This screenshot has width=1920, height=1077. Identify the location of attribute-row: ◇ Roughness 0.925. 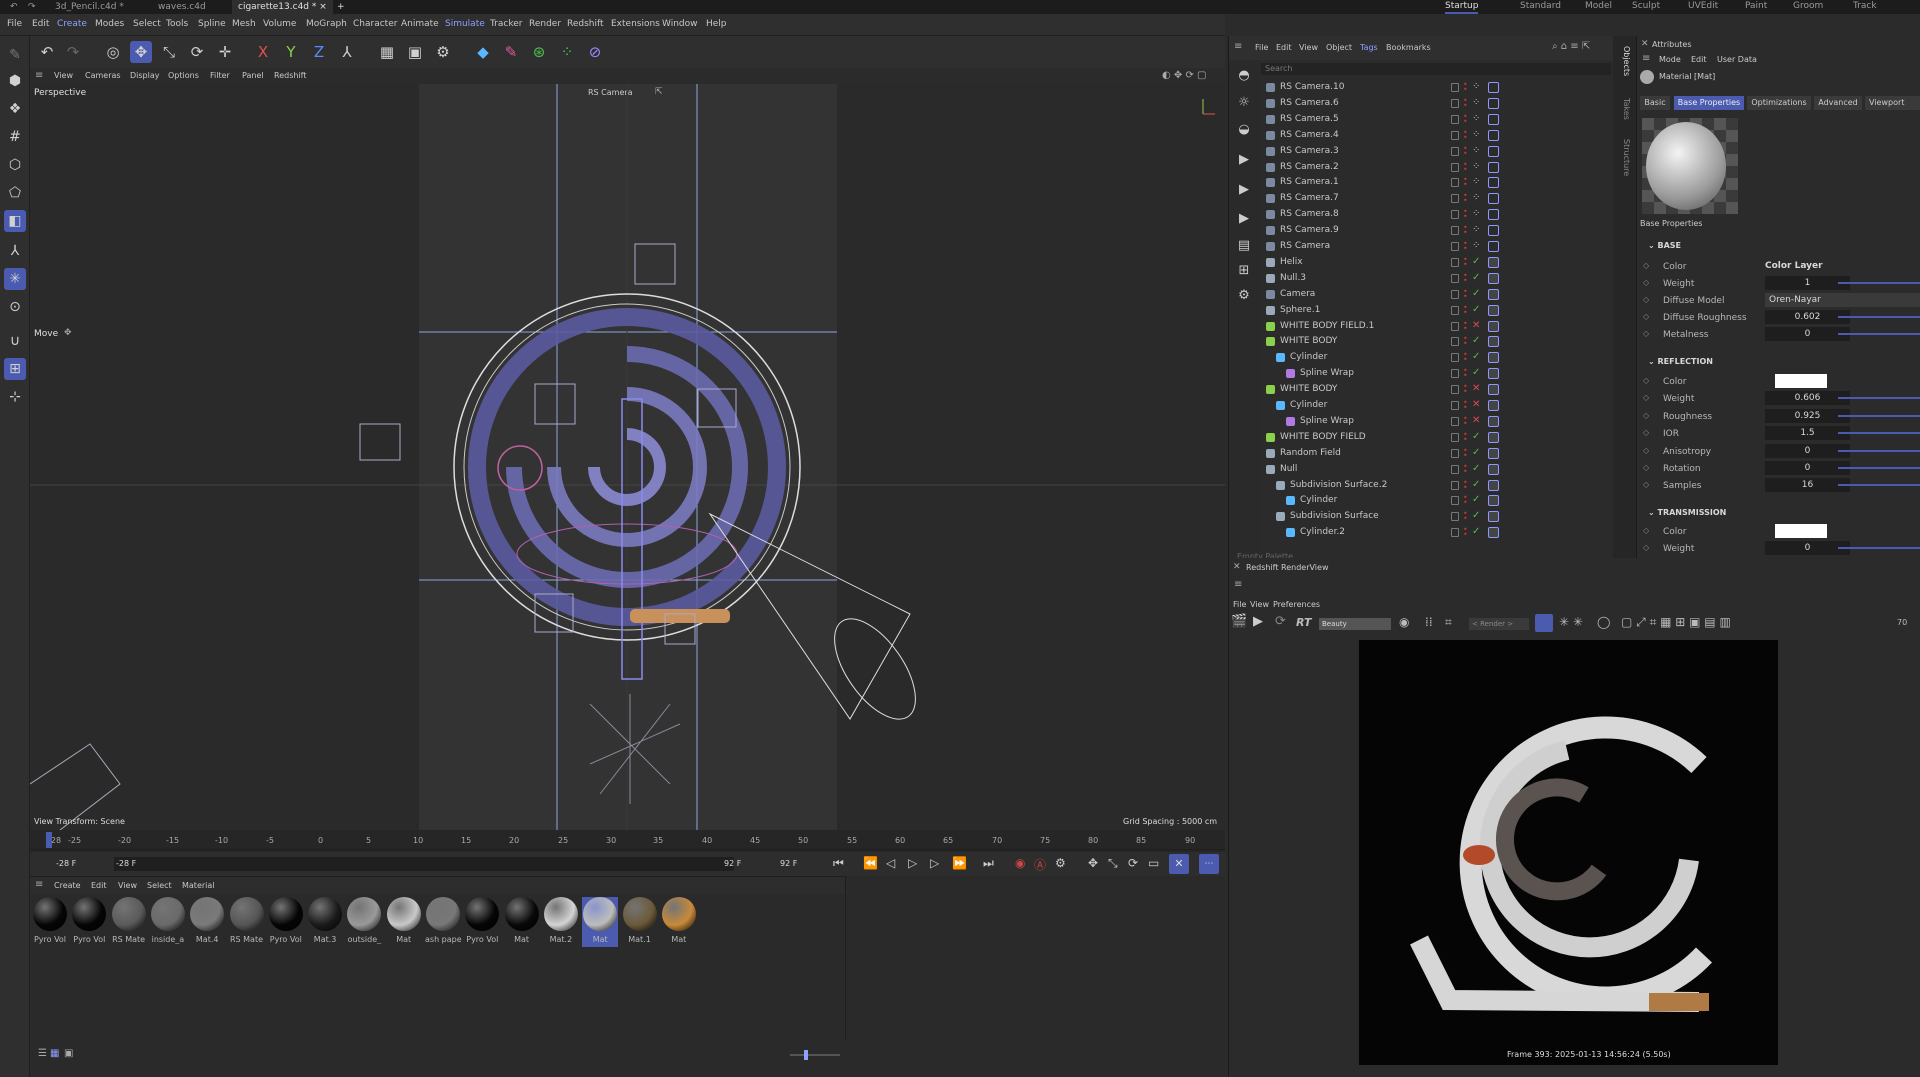
(1781, 416).